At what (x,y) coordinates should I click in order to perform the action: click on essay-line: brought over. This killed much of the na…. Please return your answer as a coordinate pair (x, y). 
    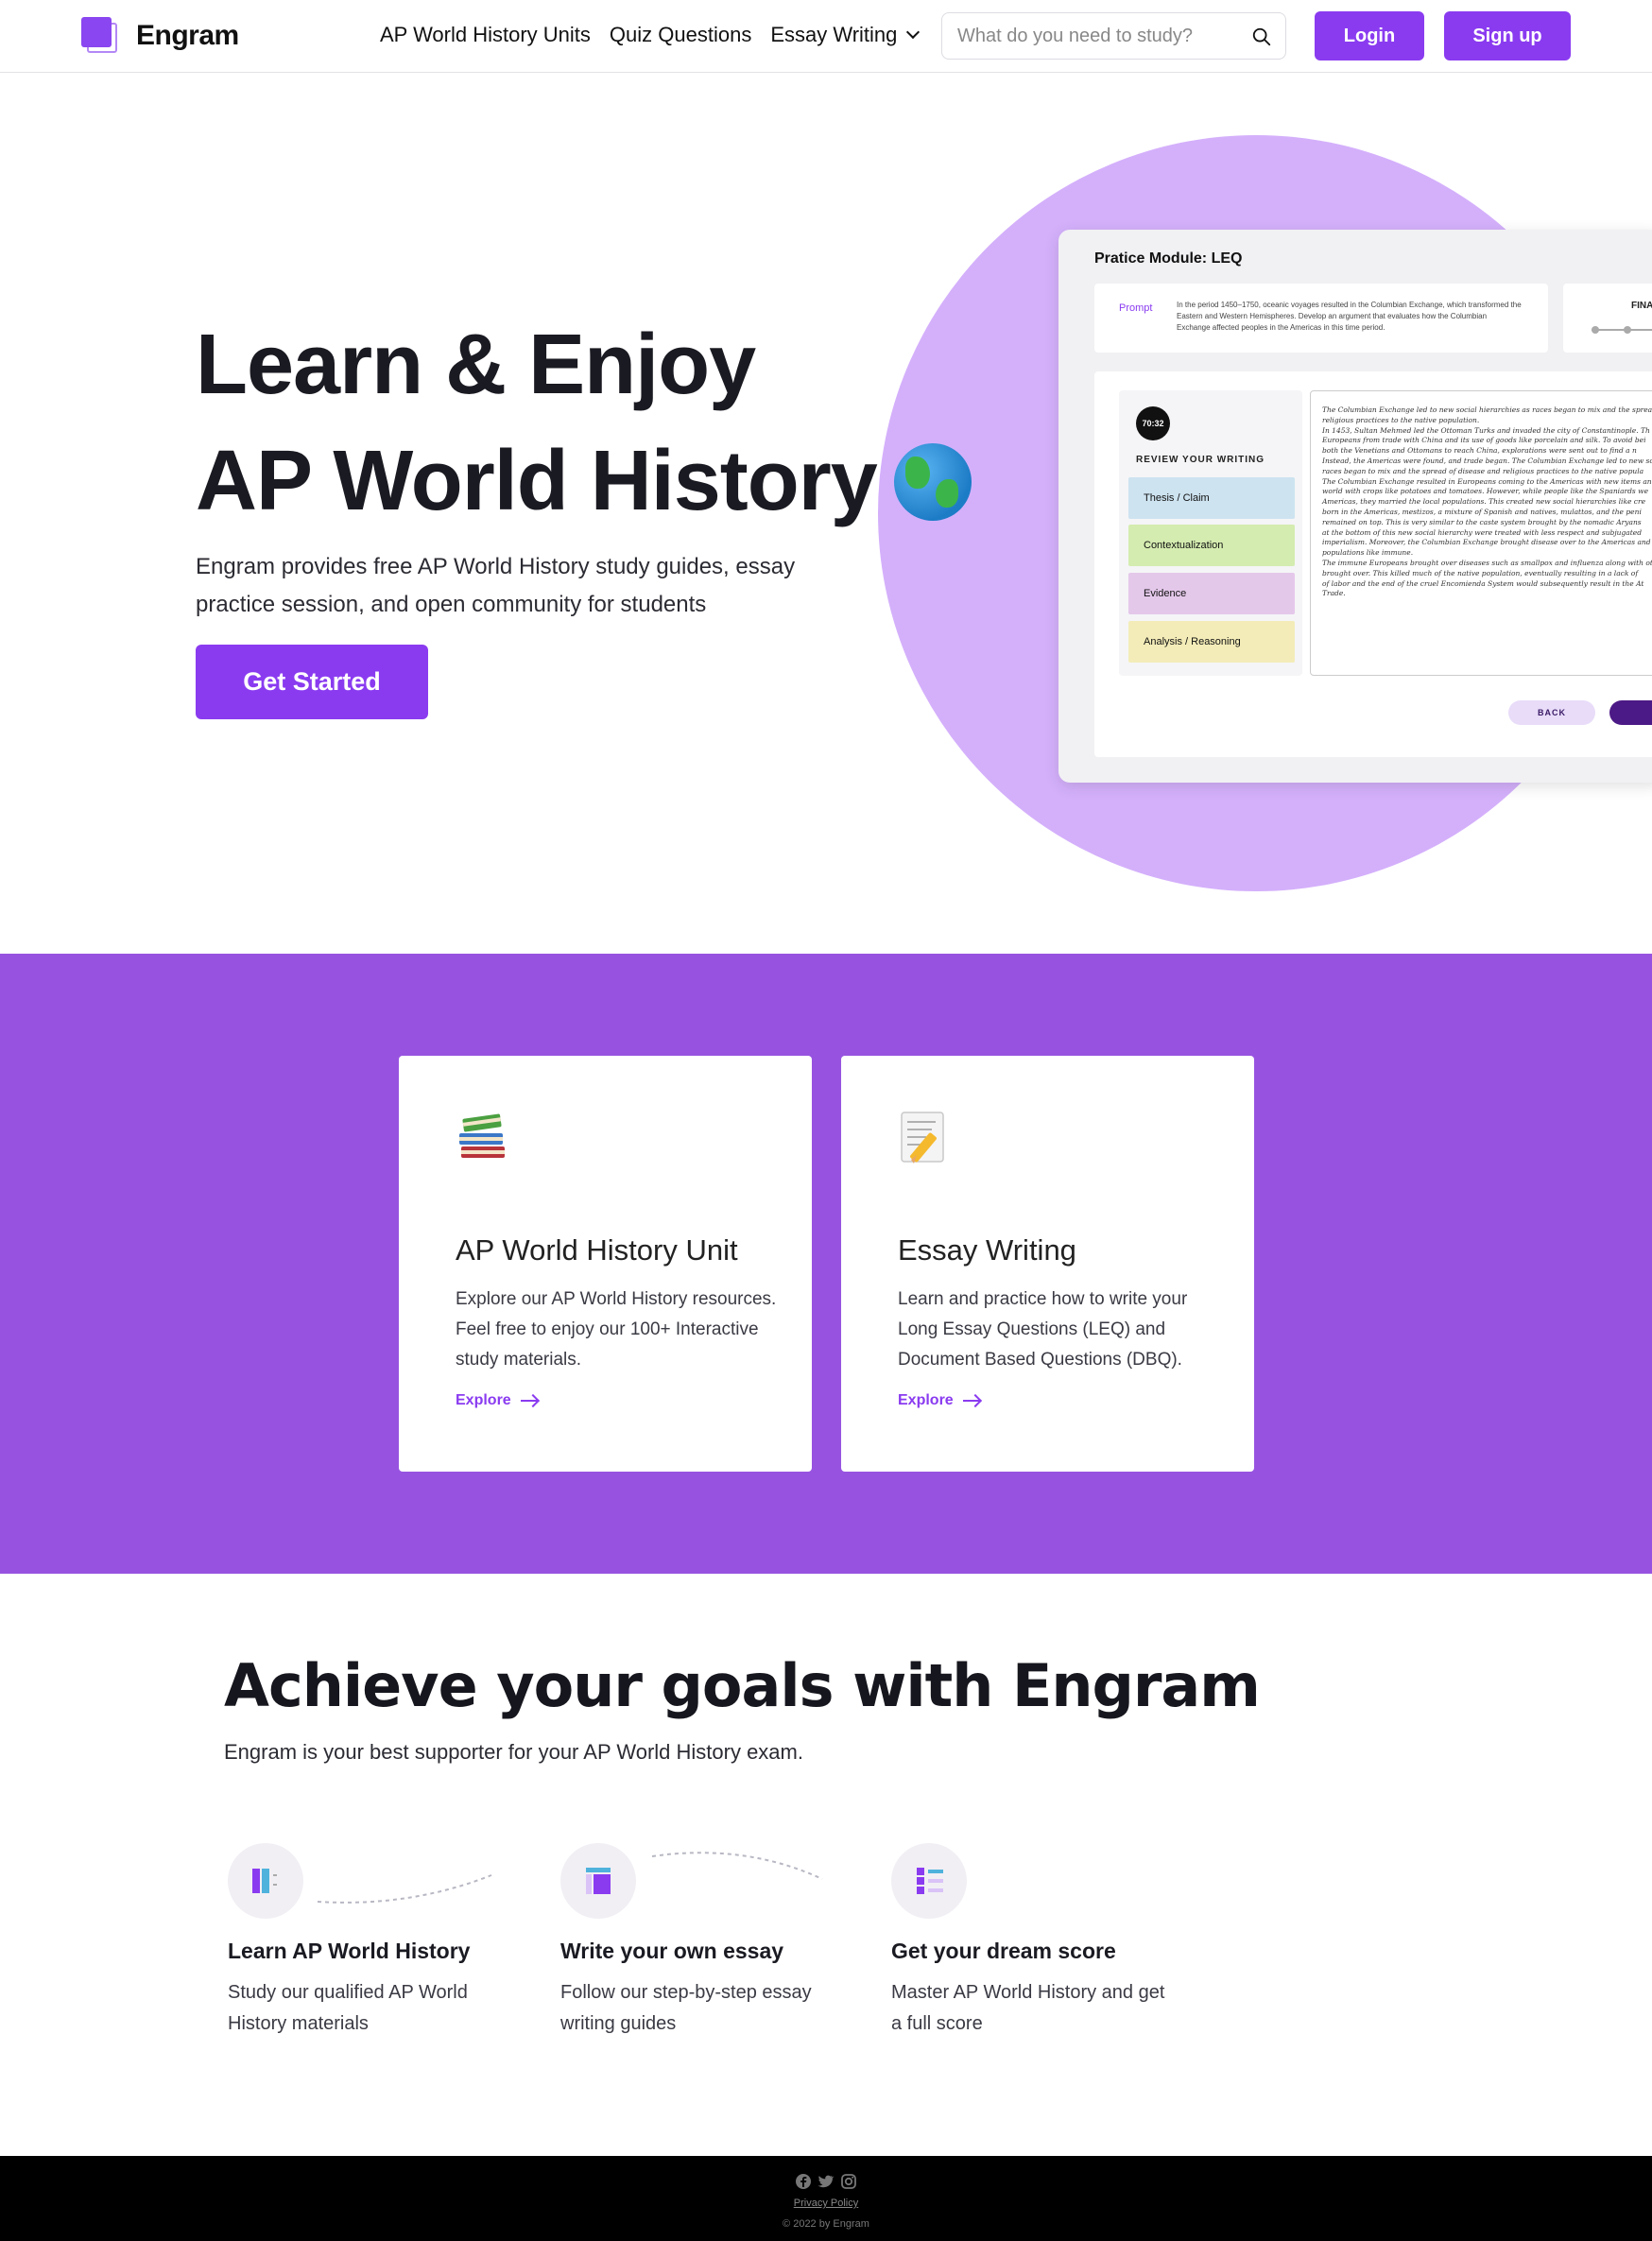
    Looking at the image, I should click on (1480, 572).